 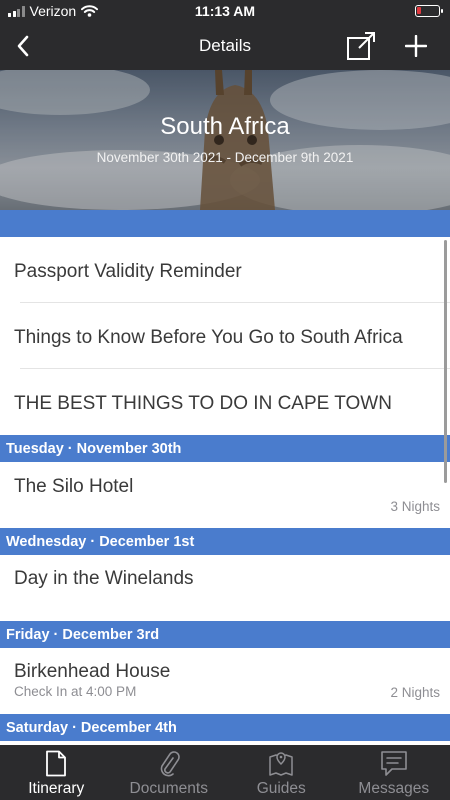 I want to click on share-button, so click(x=361, y=46).